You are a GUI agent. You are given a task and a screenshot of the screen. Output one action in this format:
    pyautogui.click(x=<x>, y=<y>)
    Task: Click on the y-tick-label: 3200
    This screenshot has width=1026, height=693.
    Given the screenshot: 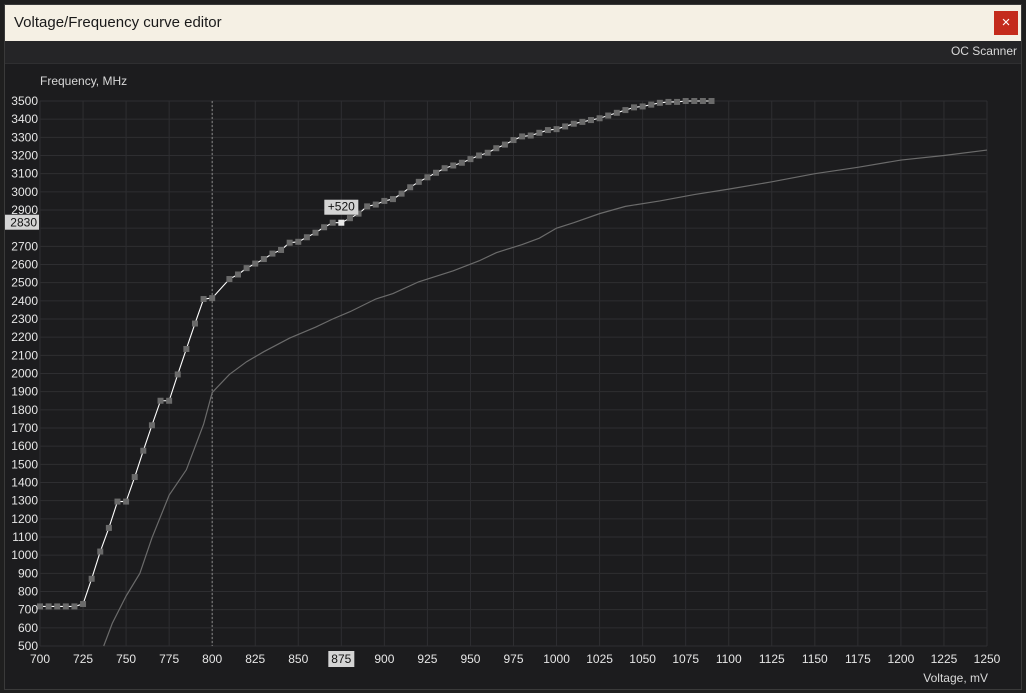 What is the action you would take?
    pyautogui.click(x=24, y=156)
    